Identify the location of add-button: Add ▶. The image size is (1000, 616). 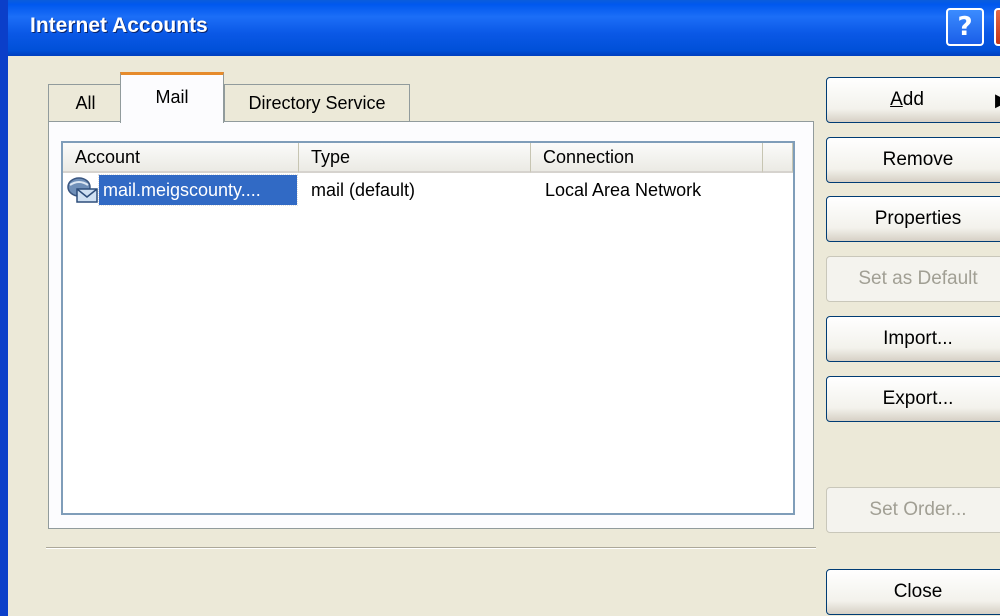
(913, 100).